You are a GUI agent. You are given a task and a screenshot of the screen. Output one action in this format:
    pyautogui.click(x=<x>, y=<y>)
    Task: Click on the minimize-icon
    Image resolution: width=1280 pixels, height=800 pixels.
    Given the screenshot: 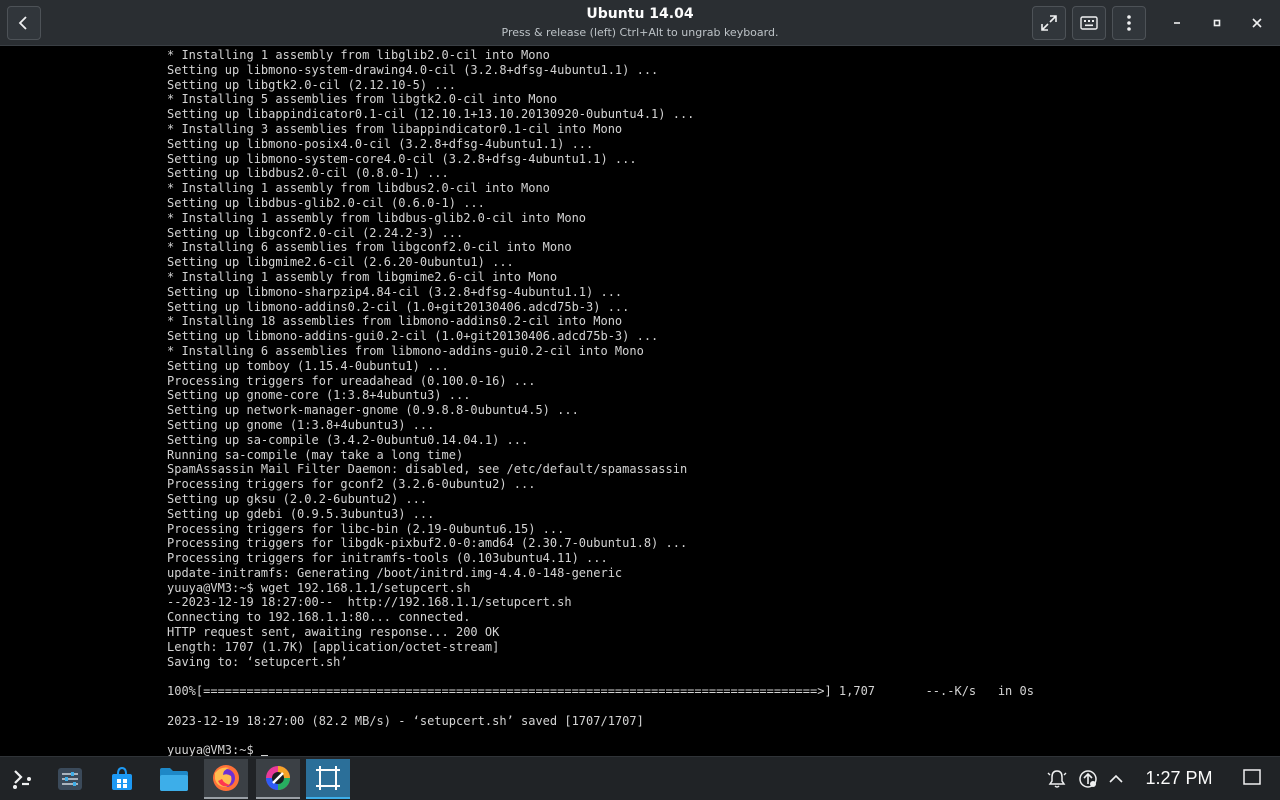 What is the action you would take?
    pyautogui.click(x=1177, y=23)
    